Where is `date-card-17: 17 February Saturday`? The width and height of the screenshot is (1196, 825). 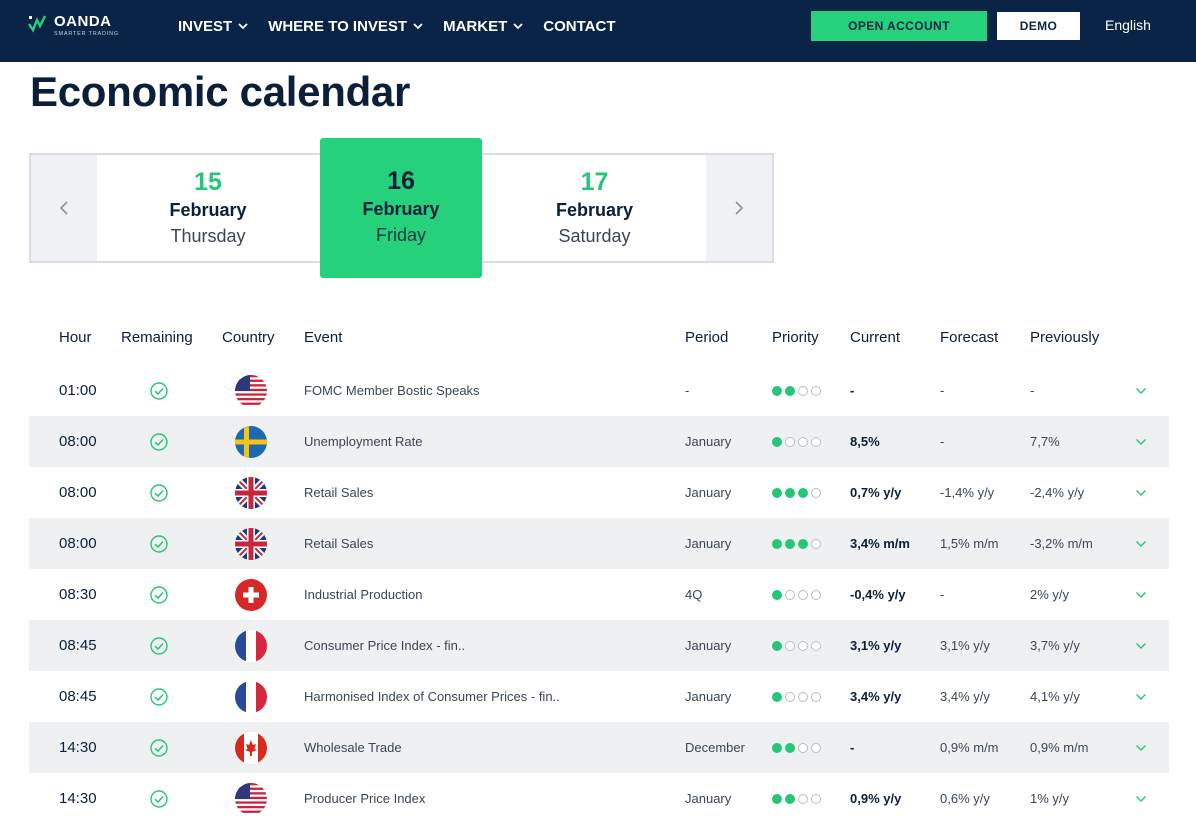
date-card-17: 17 February Saturday is located at coordinates (594, 208).